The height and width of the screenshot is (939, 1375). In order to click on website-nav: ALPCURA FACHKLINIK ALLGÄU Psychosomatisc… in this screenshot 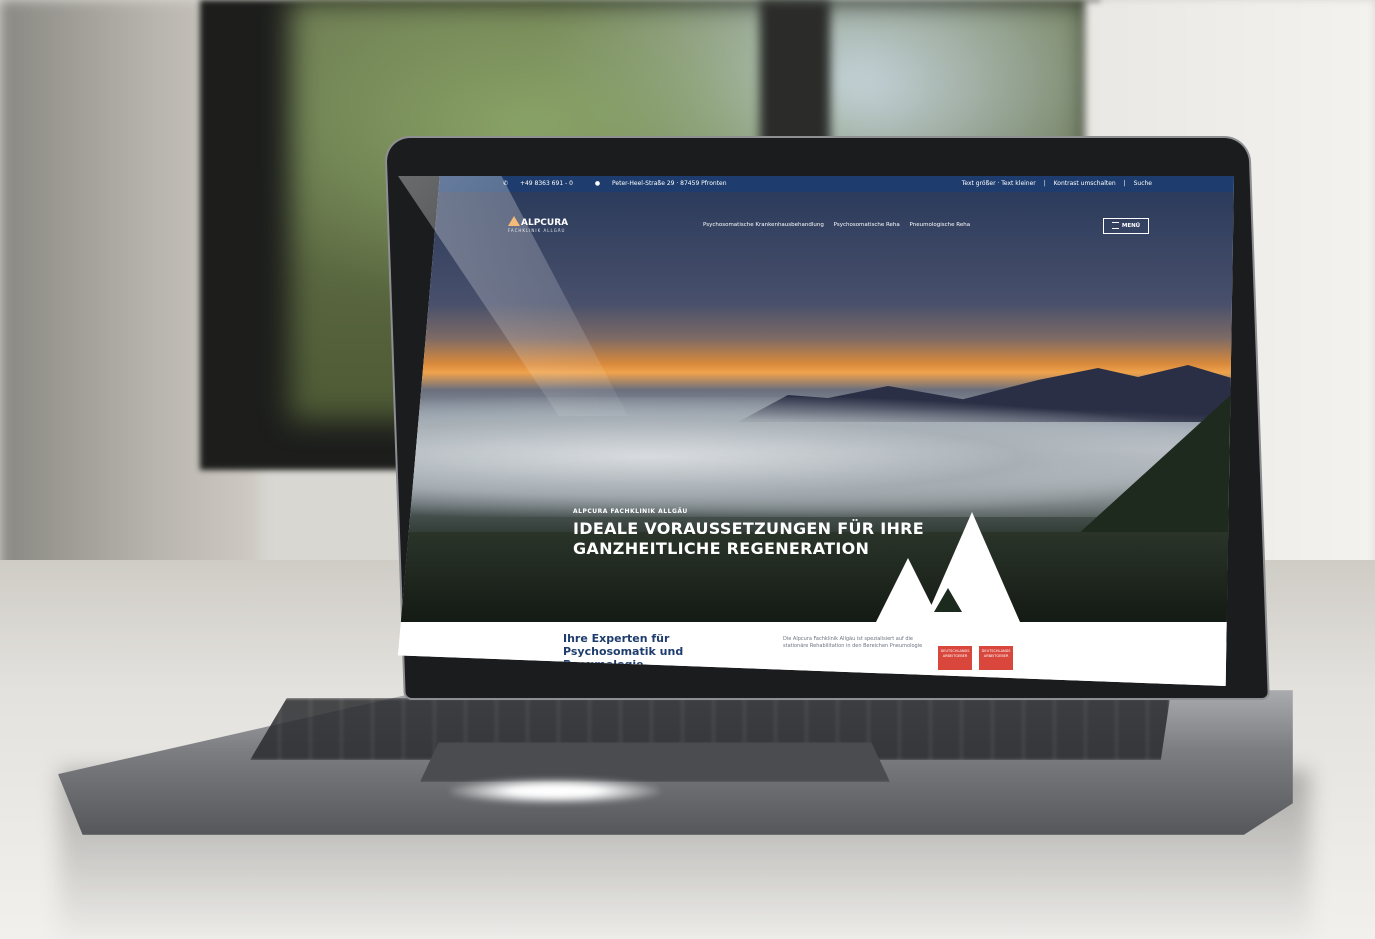, I will do `click(816, 225)`.